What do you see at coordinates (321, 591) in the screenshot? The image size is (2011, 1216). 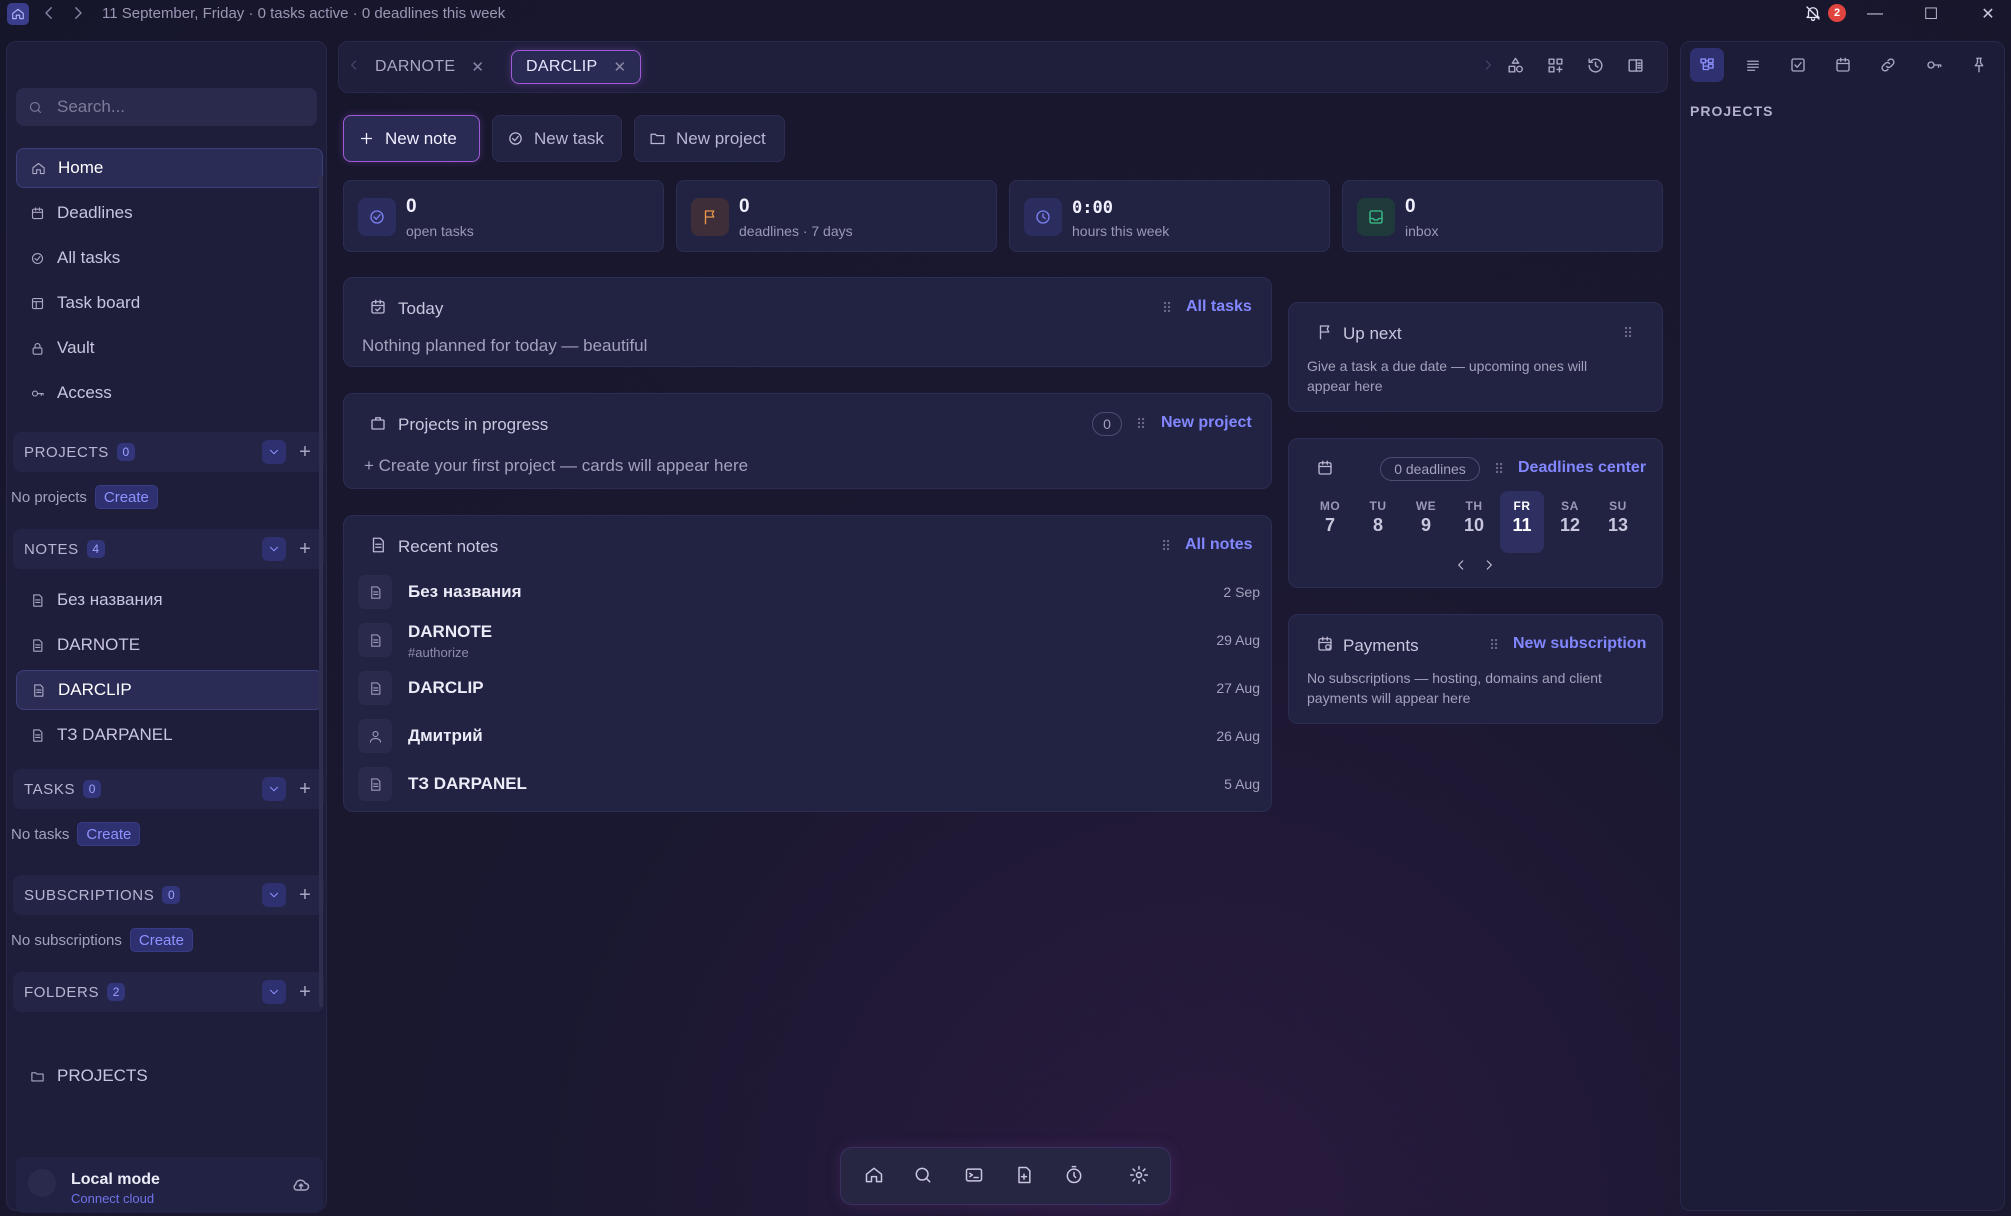 I see `sidebar-scrollbar` at bounding box center [321, 591].